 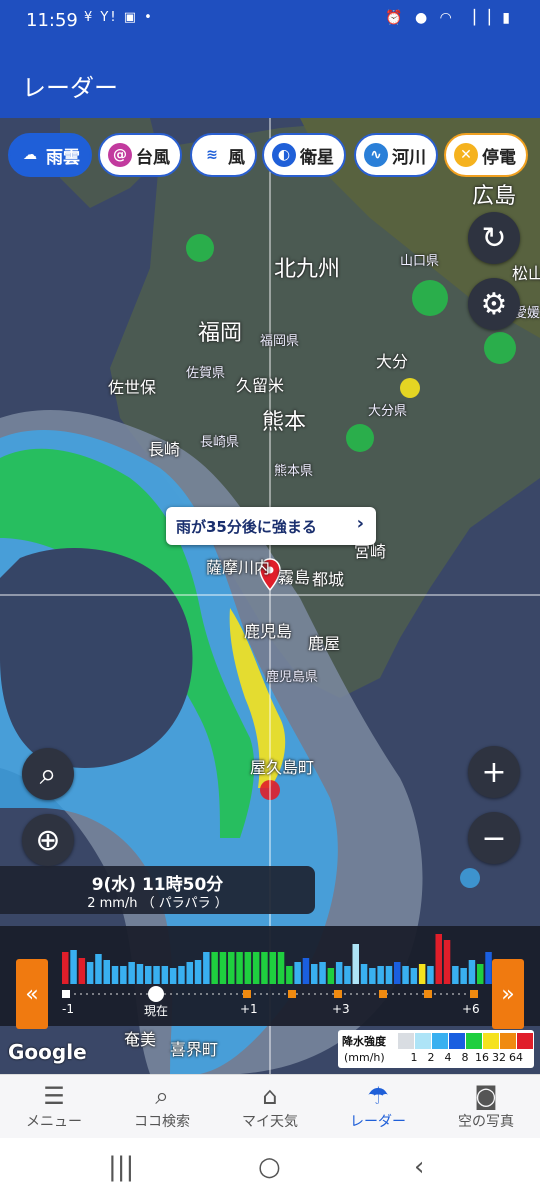 What do you see at coordinates (317, 157) in the screenshot?
I see `layer-chip-label: 衛星` at bounding box center [317, 157].